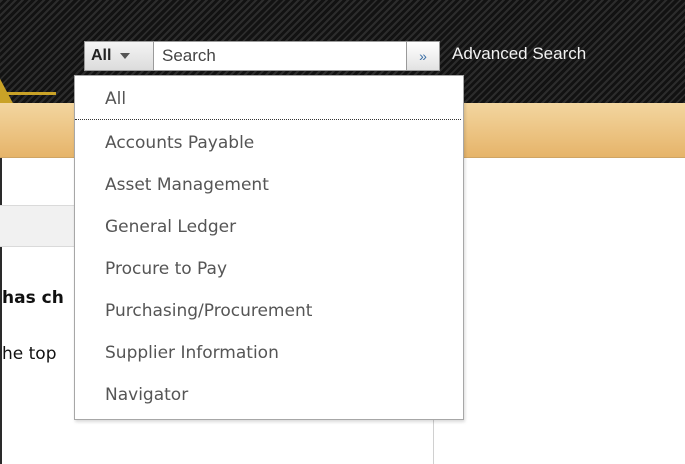  What do you see at coordinates (280, 56) in the screenshot?
I see `search-input` at bounding box center [280, 56].